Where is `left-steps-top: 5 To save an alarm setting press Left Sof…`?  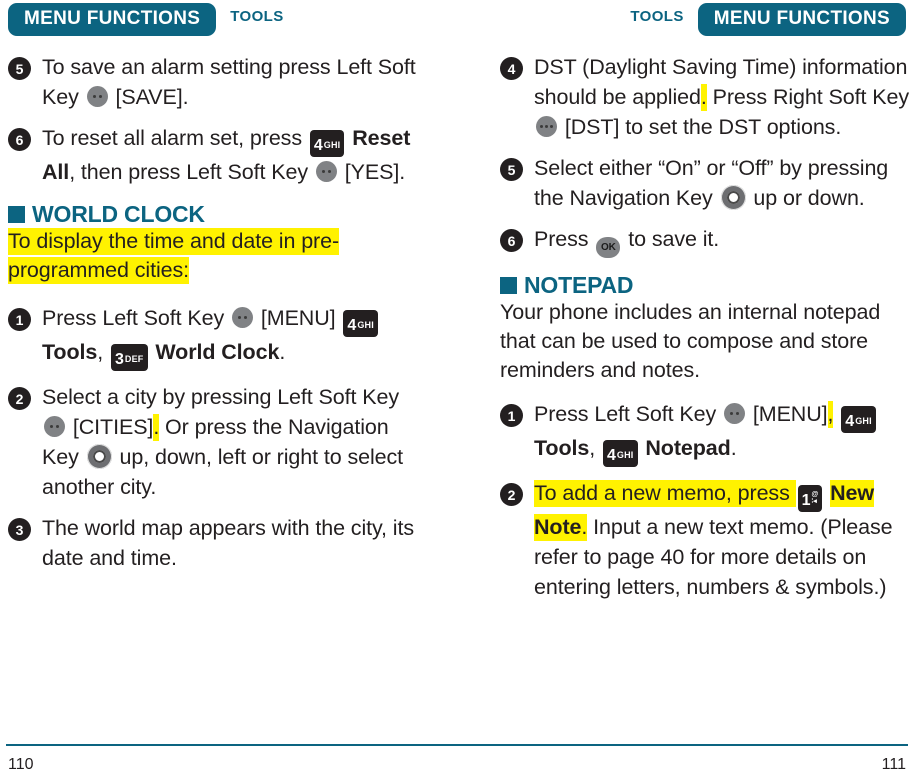 left-steps-top: 5 To save an alarm setting press Left Sof… is located at coordinates (214, 119).